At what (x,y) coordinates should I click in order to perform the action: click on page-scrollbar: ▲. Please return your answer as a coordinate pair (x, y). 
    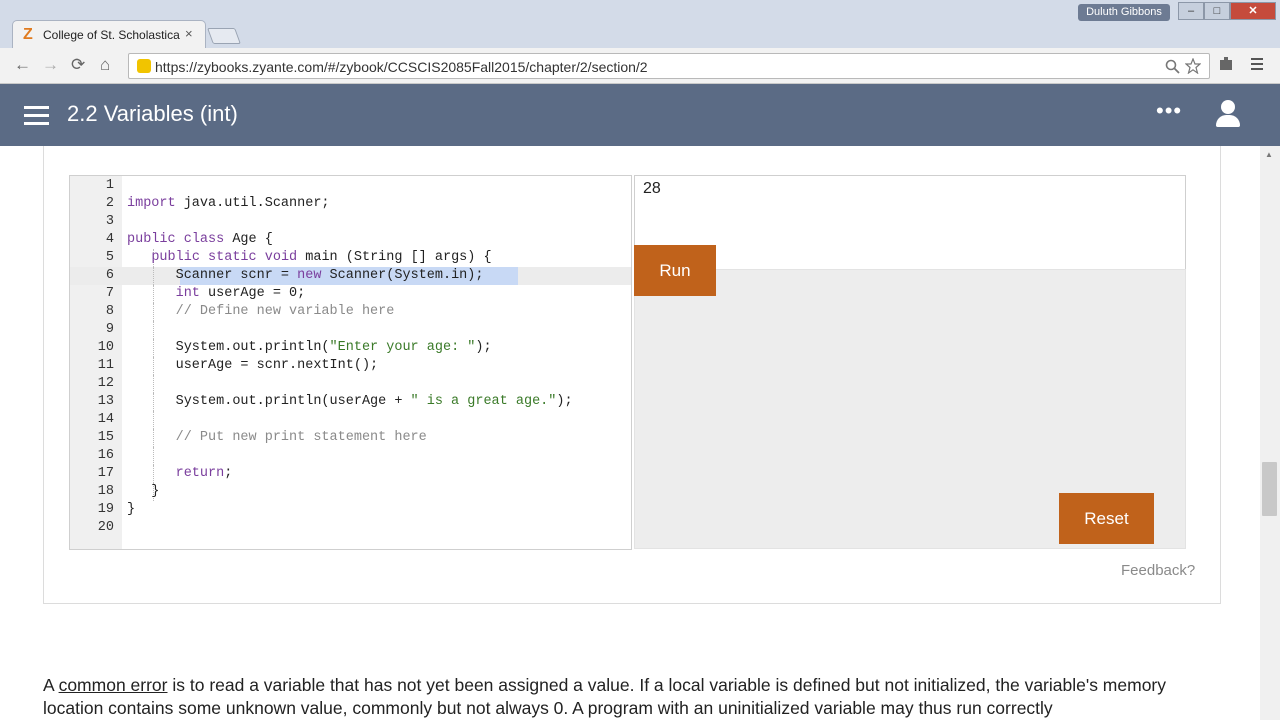
    Looking at the image, I should click on (1270, 433).